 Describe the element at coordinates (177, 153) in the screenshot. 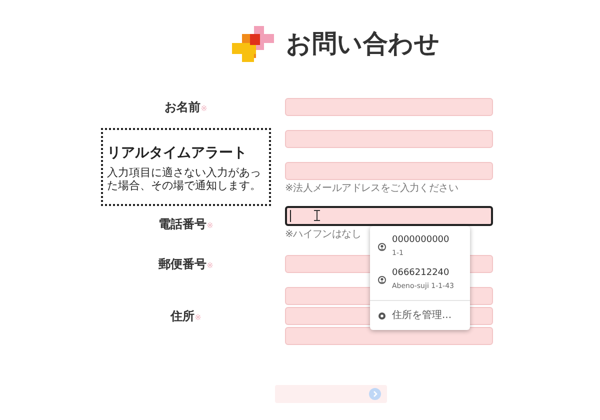

I see `callout-title: リアルタイムアラート` at that location.